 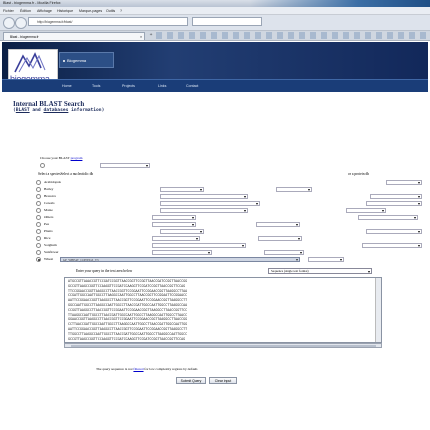 What do you see at coordinates (227, 21) in the screenshot?
I see `search-input` at bounding box center [227, 21].